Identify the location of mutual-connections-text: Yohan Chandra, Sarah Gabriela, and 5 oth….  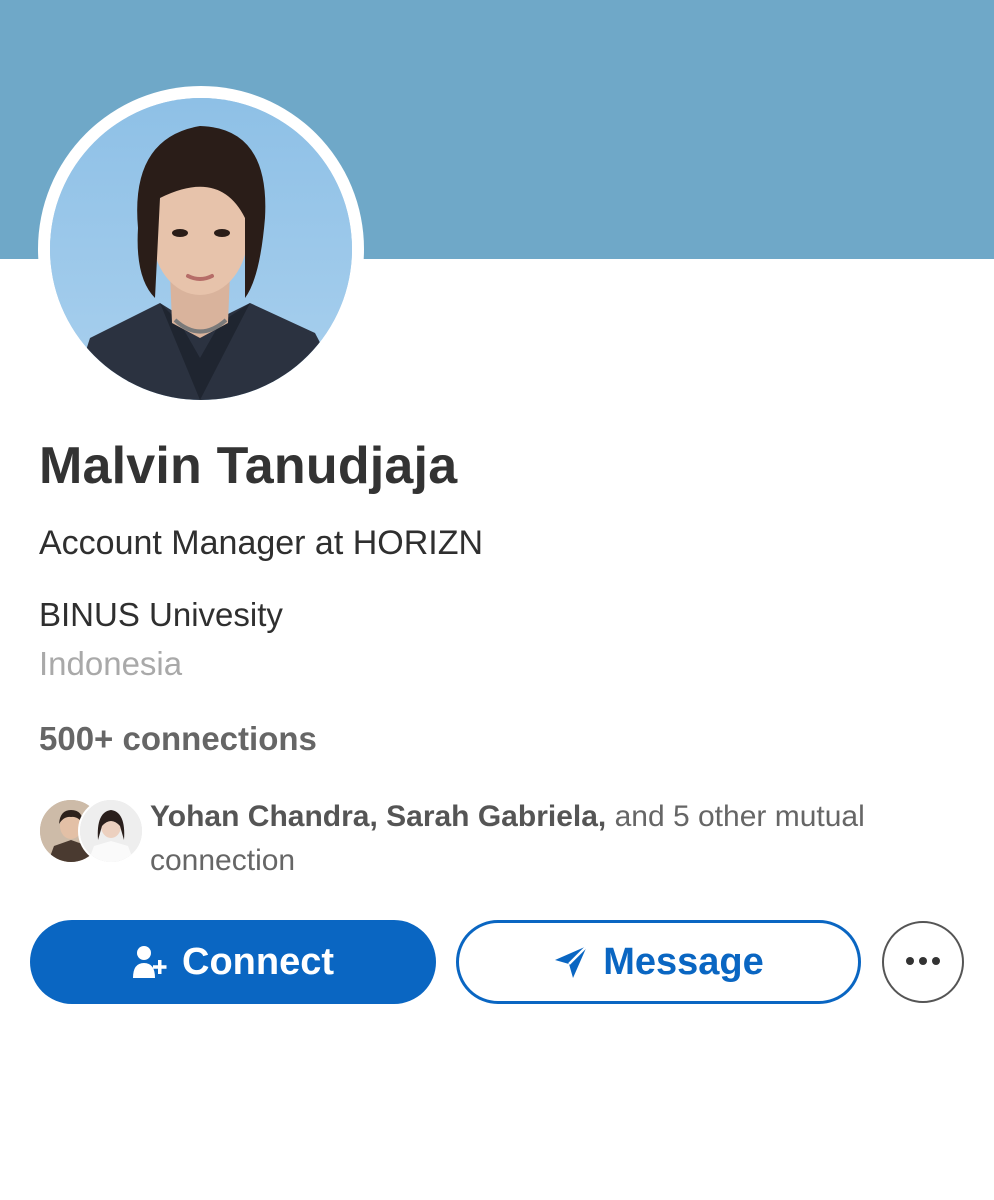
(550, 839).